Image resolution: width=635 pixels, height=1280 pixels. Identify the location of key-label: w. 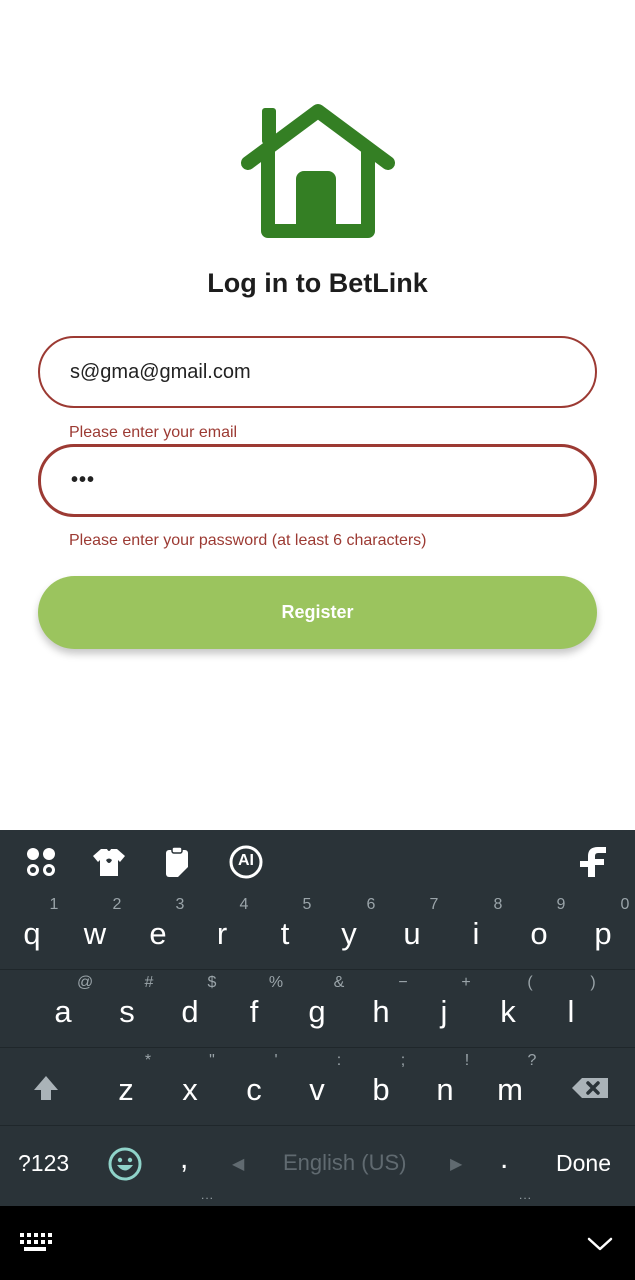
(95, 933).